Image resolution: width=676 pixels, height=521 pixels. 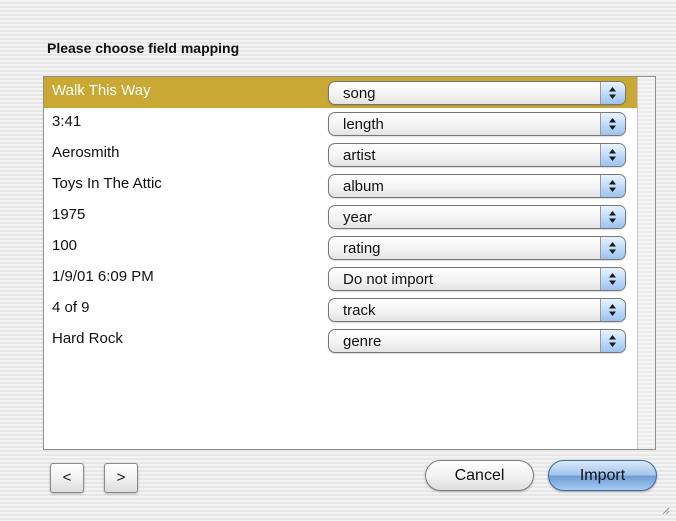 I want to click on mapping-row: Aerosmith artist, so click(x=340, y=154).